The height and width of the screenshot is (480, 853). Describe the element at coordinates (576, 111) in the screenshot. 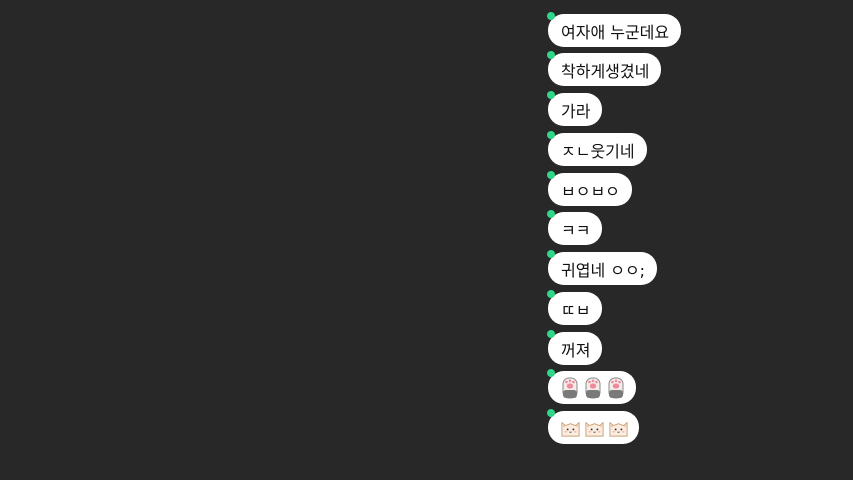

I see `message-text: 가라` at that location.